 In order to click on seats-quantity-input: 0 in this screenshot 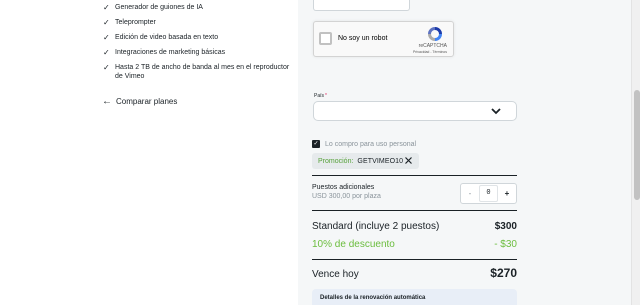, I will do `click(488, 193)`.